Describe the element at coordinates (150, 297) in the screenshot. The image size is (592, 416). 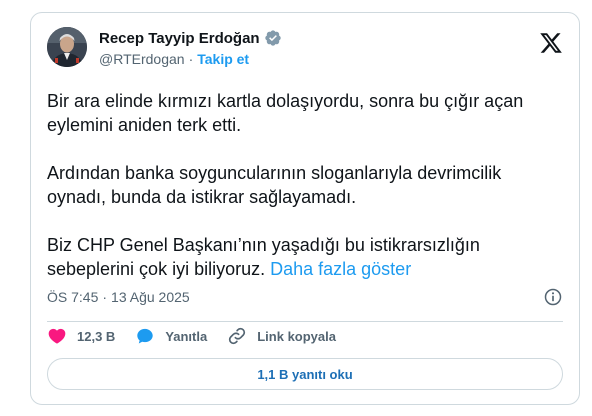
I see `tweet-date: 13 Ağu 2025` at that location.